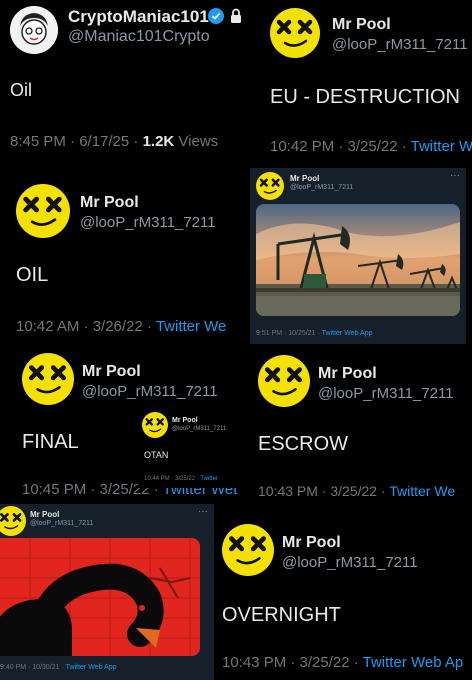  What do you see at coordinates (158, 141) in the screenshot?
I see `views-count: 1.2K` at bounding box center [158, 141].